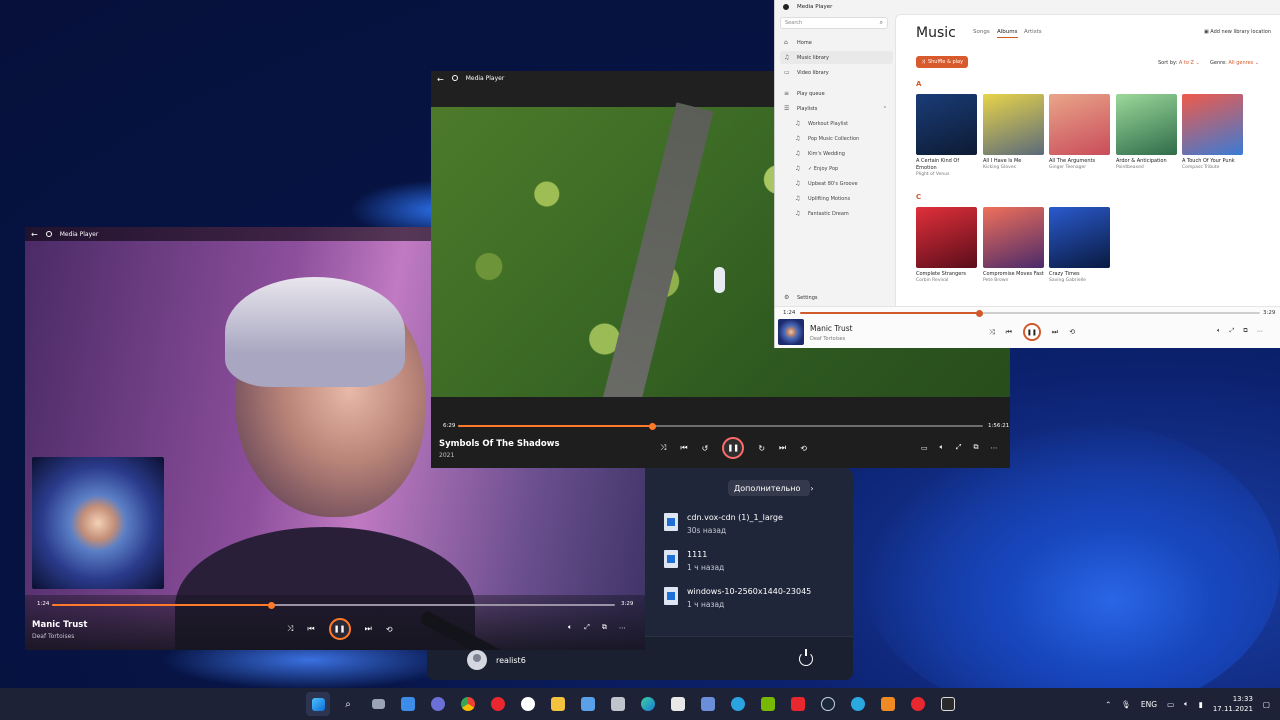 The height and width of the screenshot is (720, 1280). What do you see at coordinates (1234, 63) in the screenshot?
I see `genre-dropdown: Genre: All genres ⌄` at bounding box center [1234, 63].